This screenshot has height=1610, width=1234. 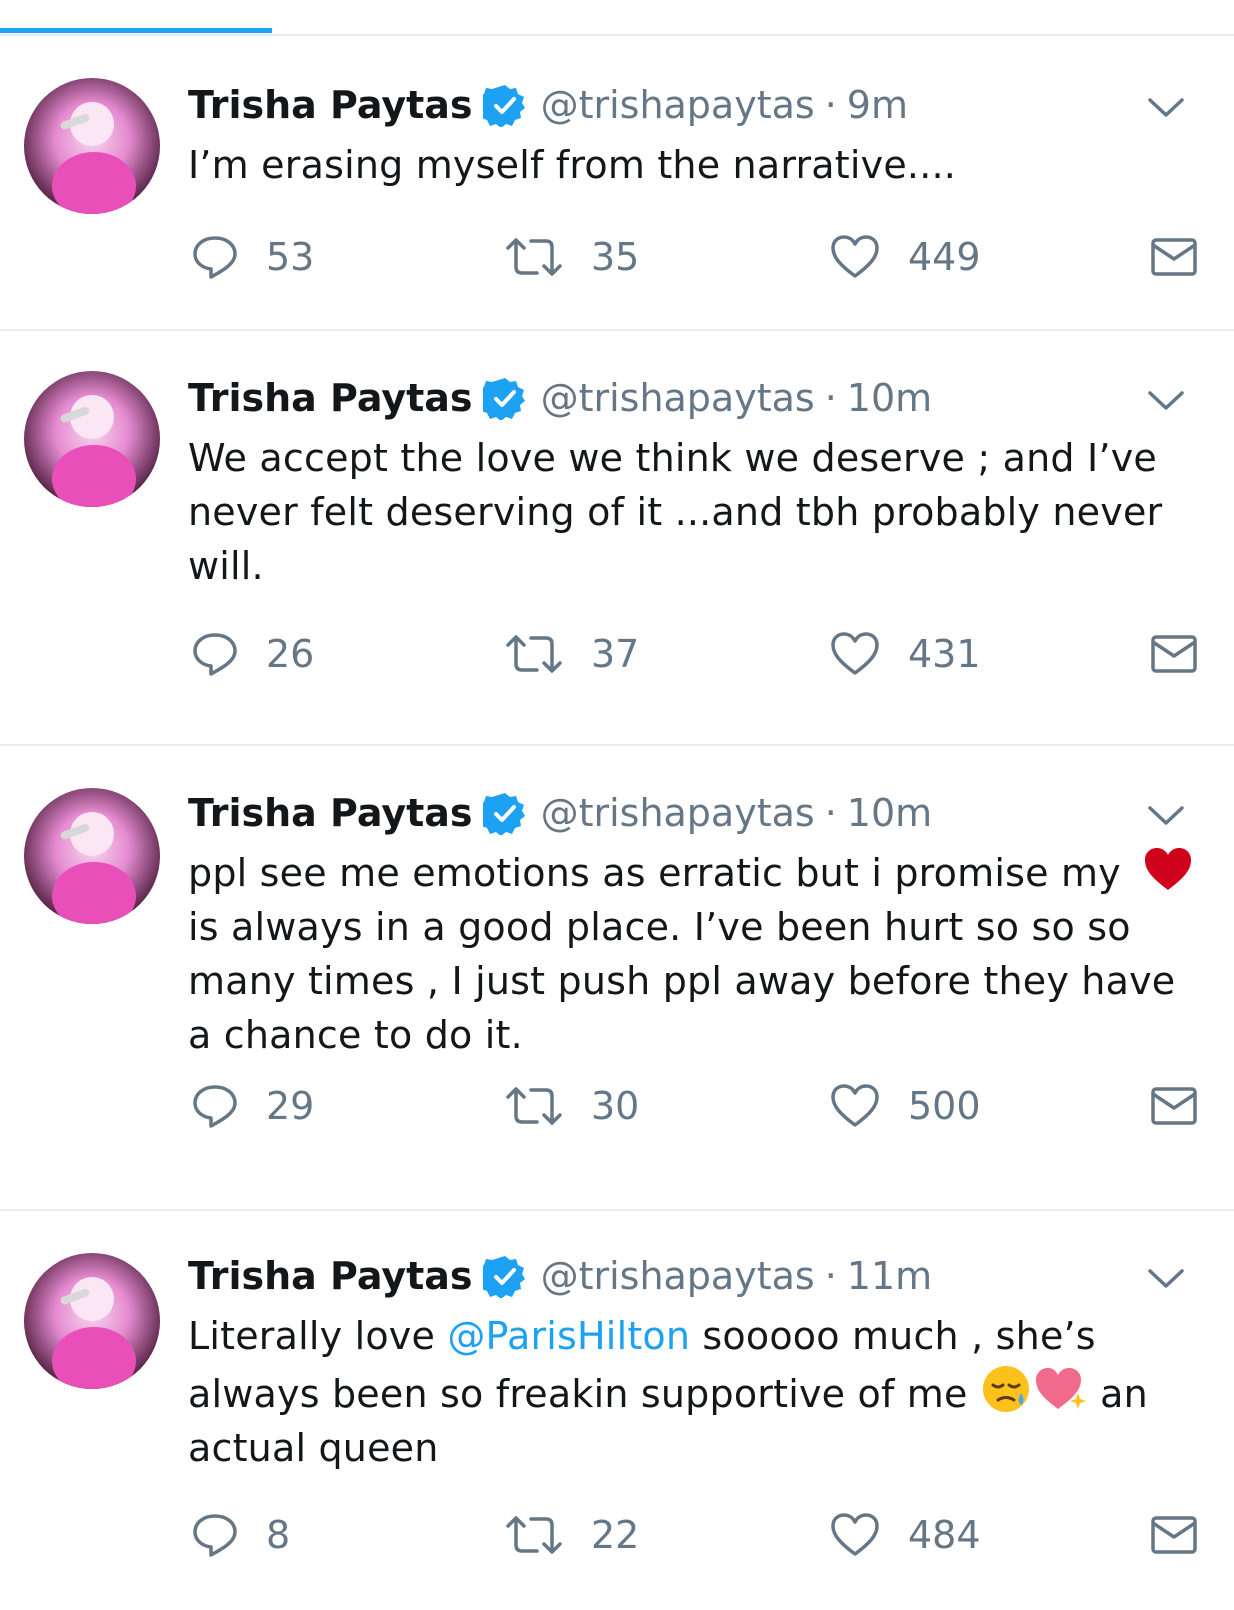 What do you see at coordinates (572, 1535) in the screenshot?
I see `retweet-button: 22` at bounding box center [572, 1535].